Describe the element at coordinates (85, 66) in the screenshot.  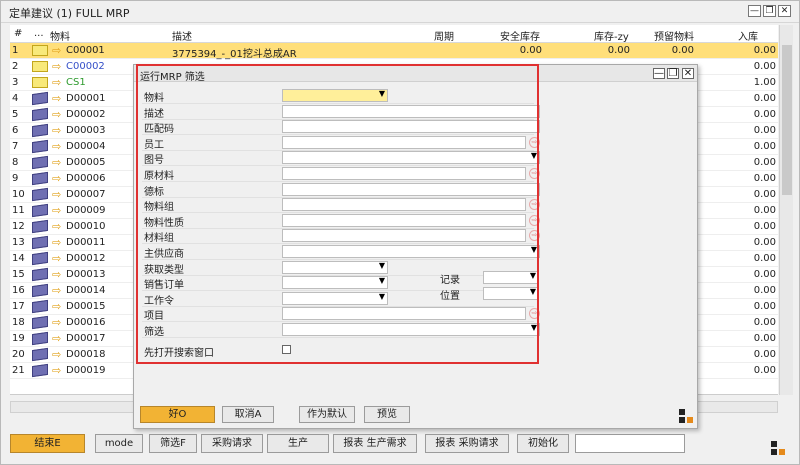
I see `item-code: C00002` at that location.